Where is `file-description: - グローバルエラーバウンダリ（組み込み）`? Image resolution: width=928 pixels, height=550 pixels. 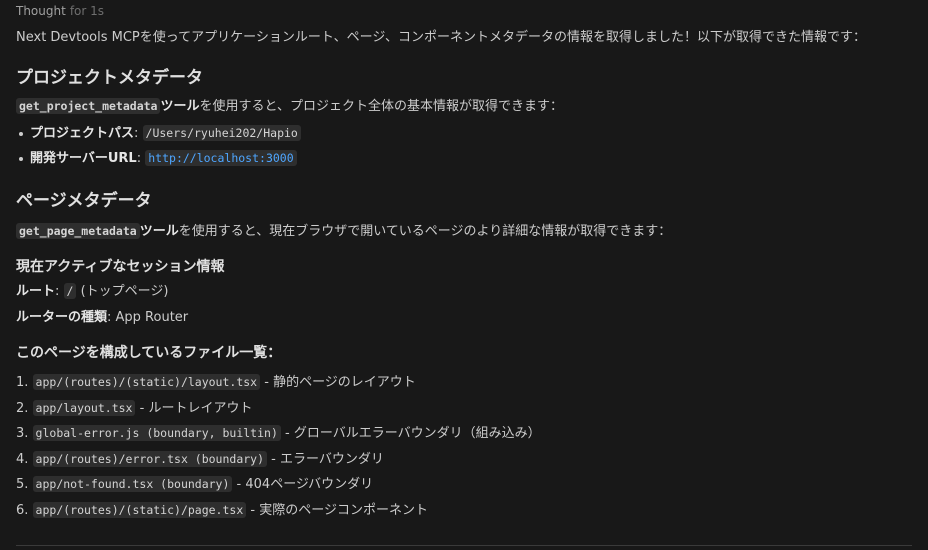
file-description: - グローバルエラーバウンダリ（組み込み） is located at coordinates (410, 433).